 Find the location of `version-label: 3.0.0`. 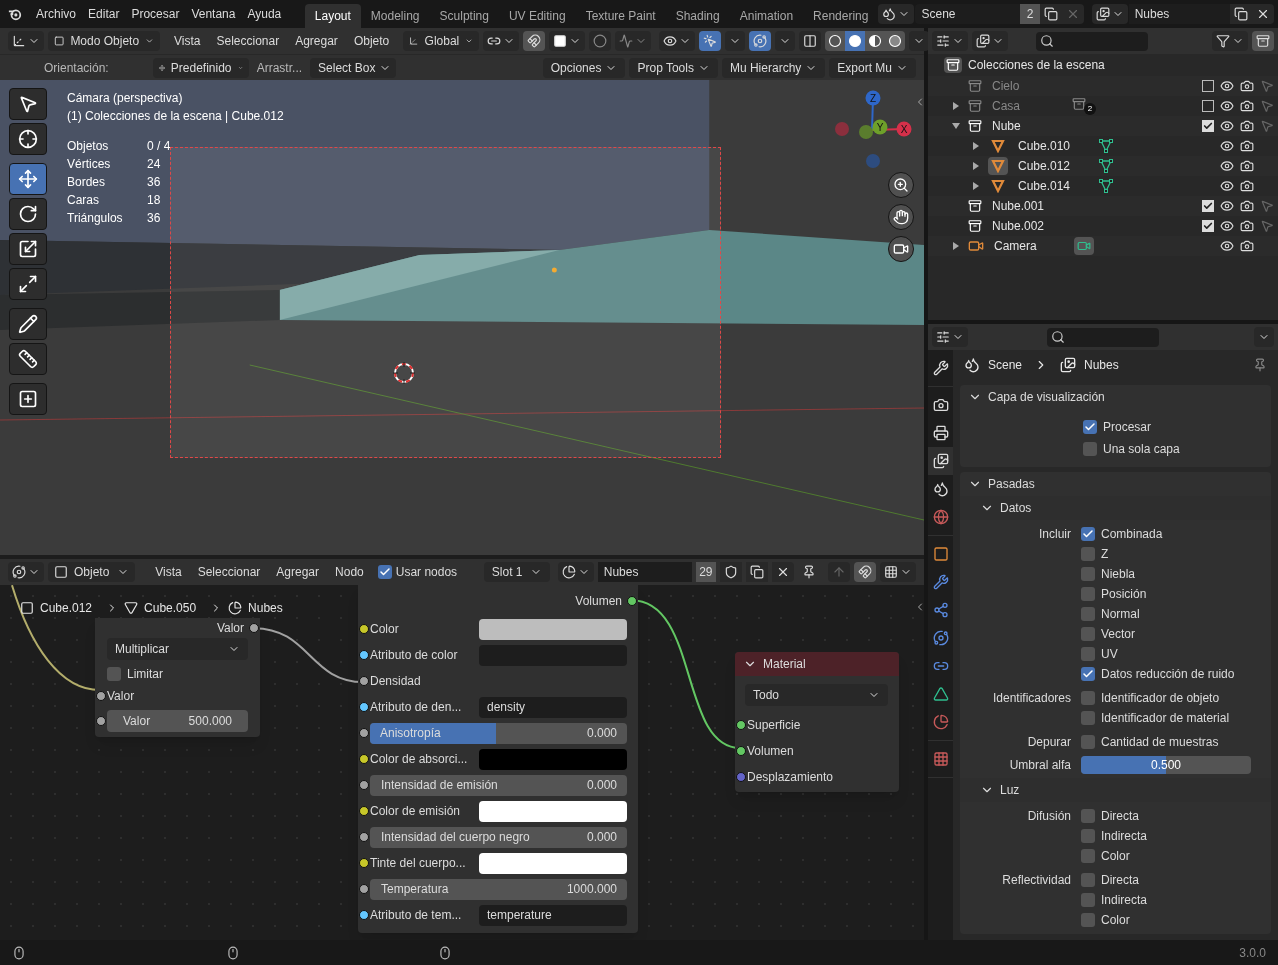

version-label: 3.0.0 is located at coordinates (1252, 953).